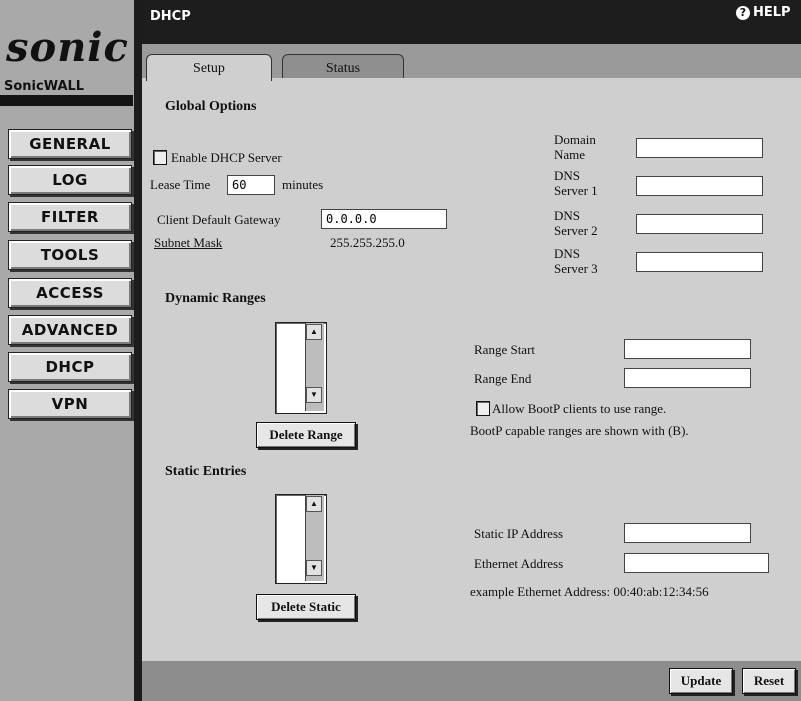 This screenshot has width=801, height=701. Describe the element at coordinates (519, 563) in the screenshot. I see `ethernet-address-label: Ethernet Address` at that location.